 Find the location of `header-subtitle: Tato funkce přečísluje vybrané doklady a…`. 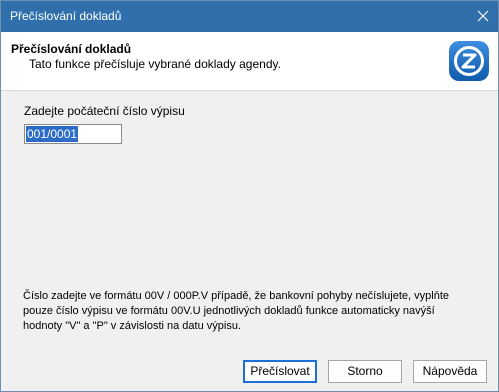

header-subtitle: Tato funkce přečísluje vybrané doklady a… is located at coordinates (155, 64).